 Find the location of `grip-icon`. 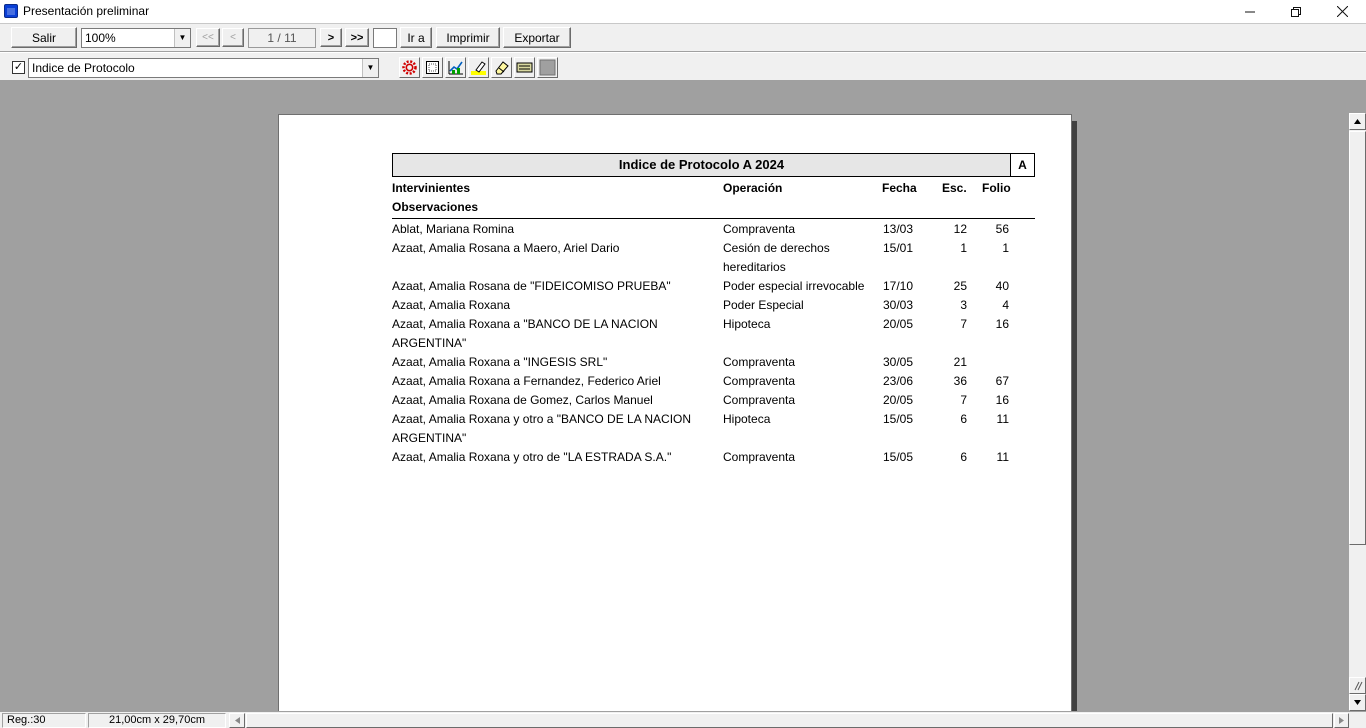

grip-icon is located at coordinates (1358, 685).